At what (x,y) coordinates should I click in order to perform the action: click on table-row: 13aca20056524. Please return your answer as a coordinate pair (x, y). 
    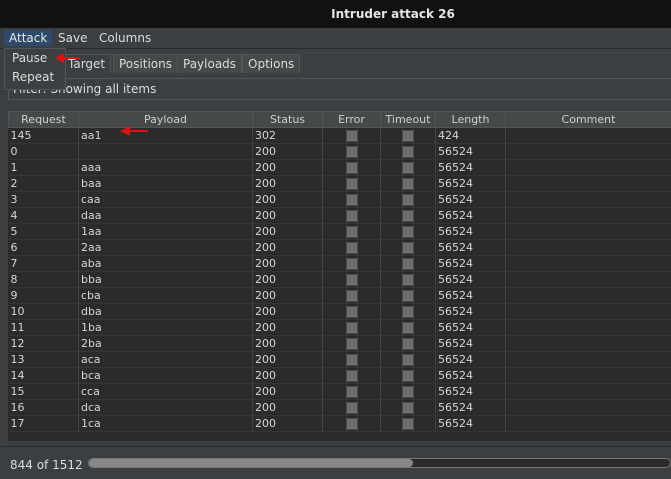
    Looking at the image, I should click on (340, 360).